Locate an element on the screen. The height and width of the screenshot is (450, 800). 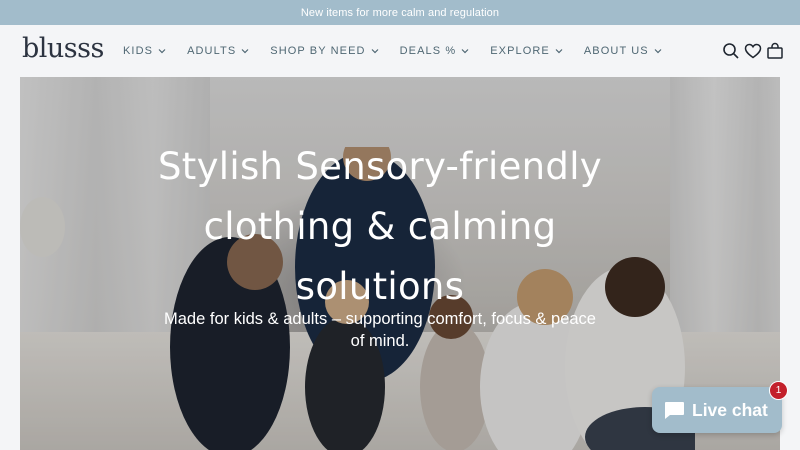
hero-title-line: clothing & calming is located at coordinates (380, 226).